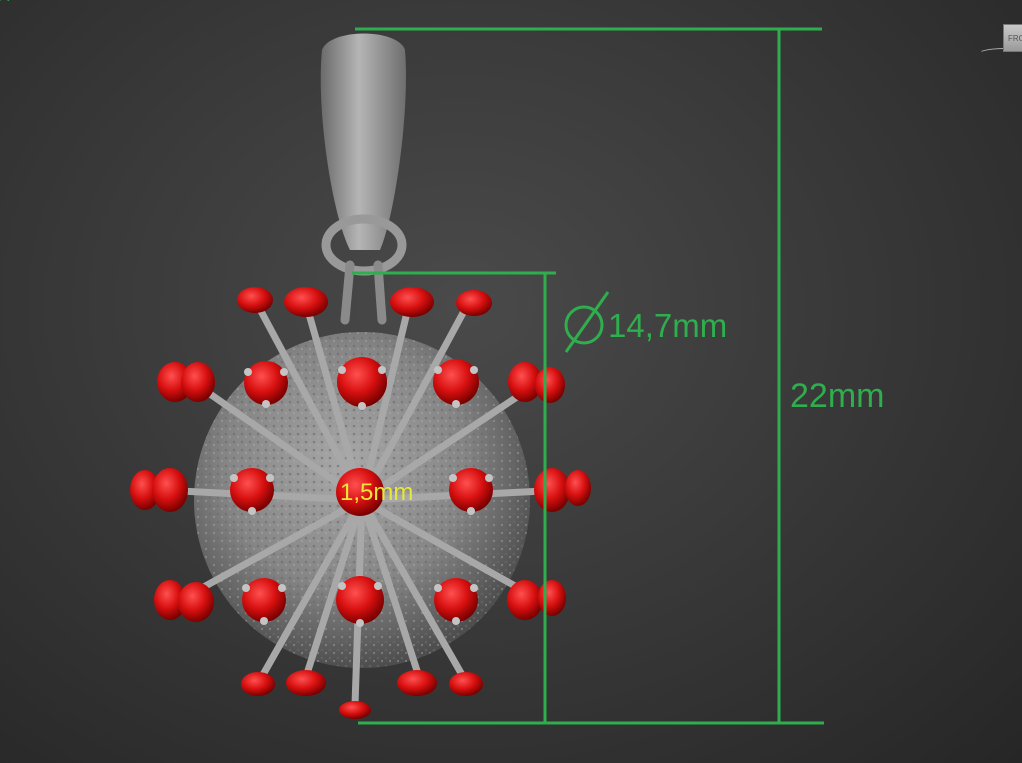 The height and width of the screenshot is (763, 1022). I want to click on viewcube-icon: FRO, so click(1012, 38).